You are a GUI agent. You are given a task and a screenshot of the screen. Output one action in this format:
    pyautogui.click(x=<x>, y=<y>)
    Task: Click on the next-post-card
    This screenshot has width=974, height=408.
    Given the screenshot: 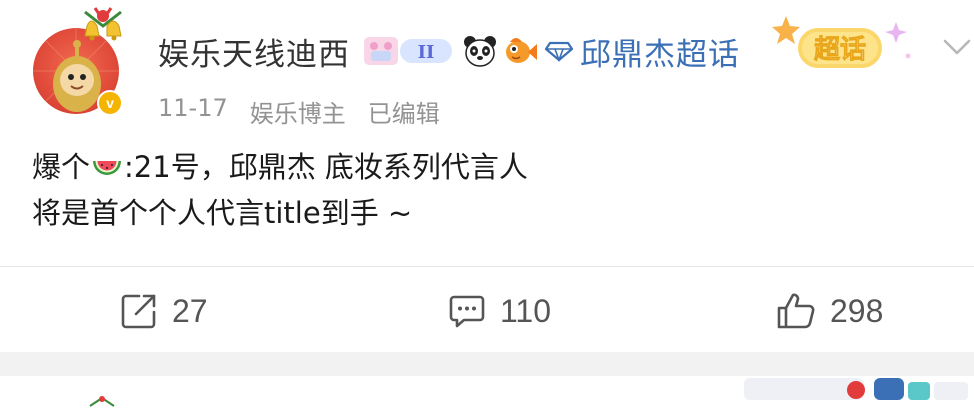 What is the action you would take?
    pyautogui.click(x=487, y=391)
    